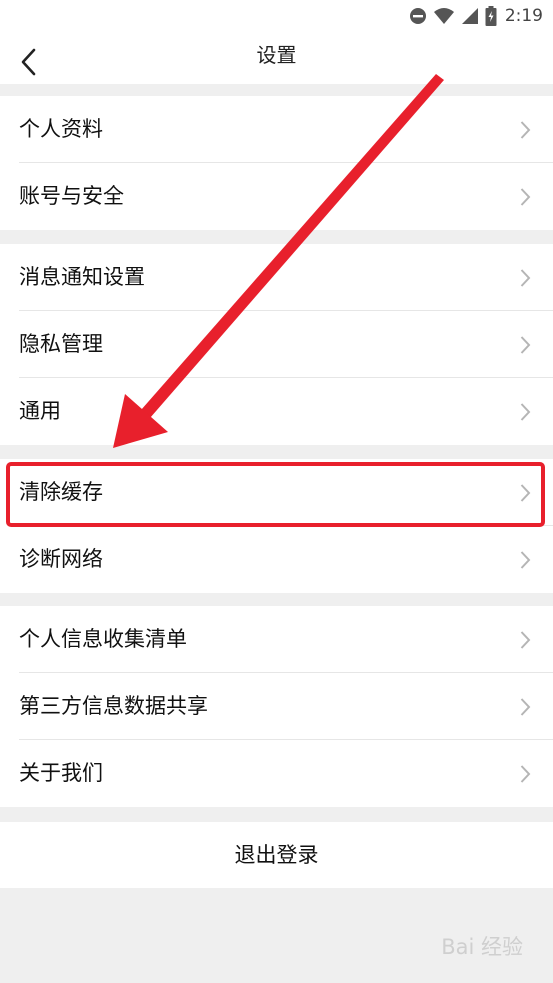 The image size is (553, 983). I want to click on settings-item-general: 通用, so click(276, 411).